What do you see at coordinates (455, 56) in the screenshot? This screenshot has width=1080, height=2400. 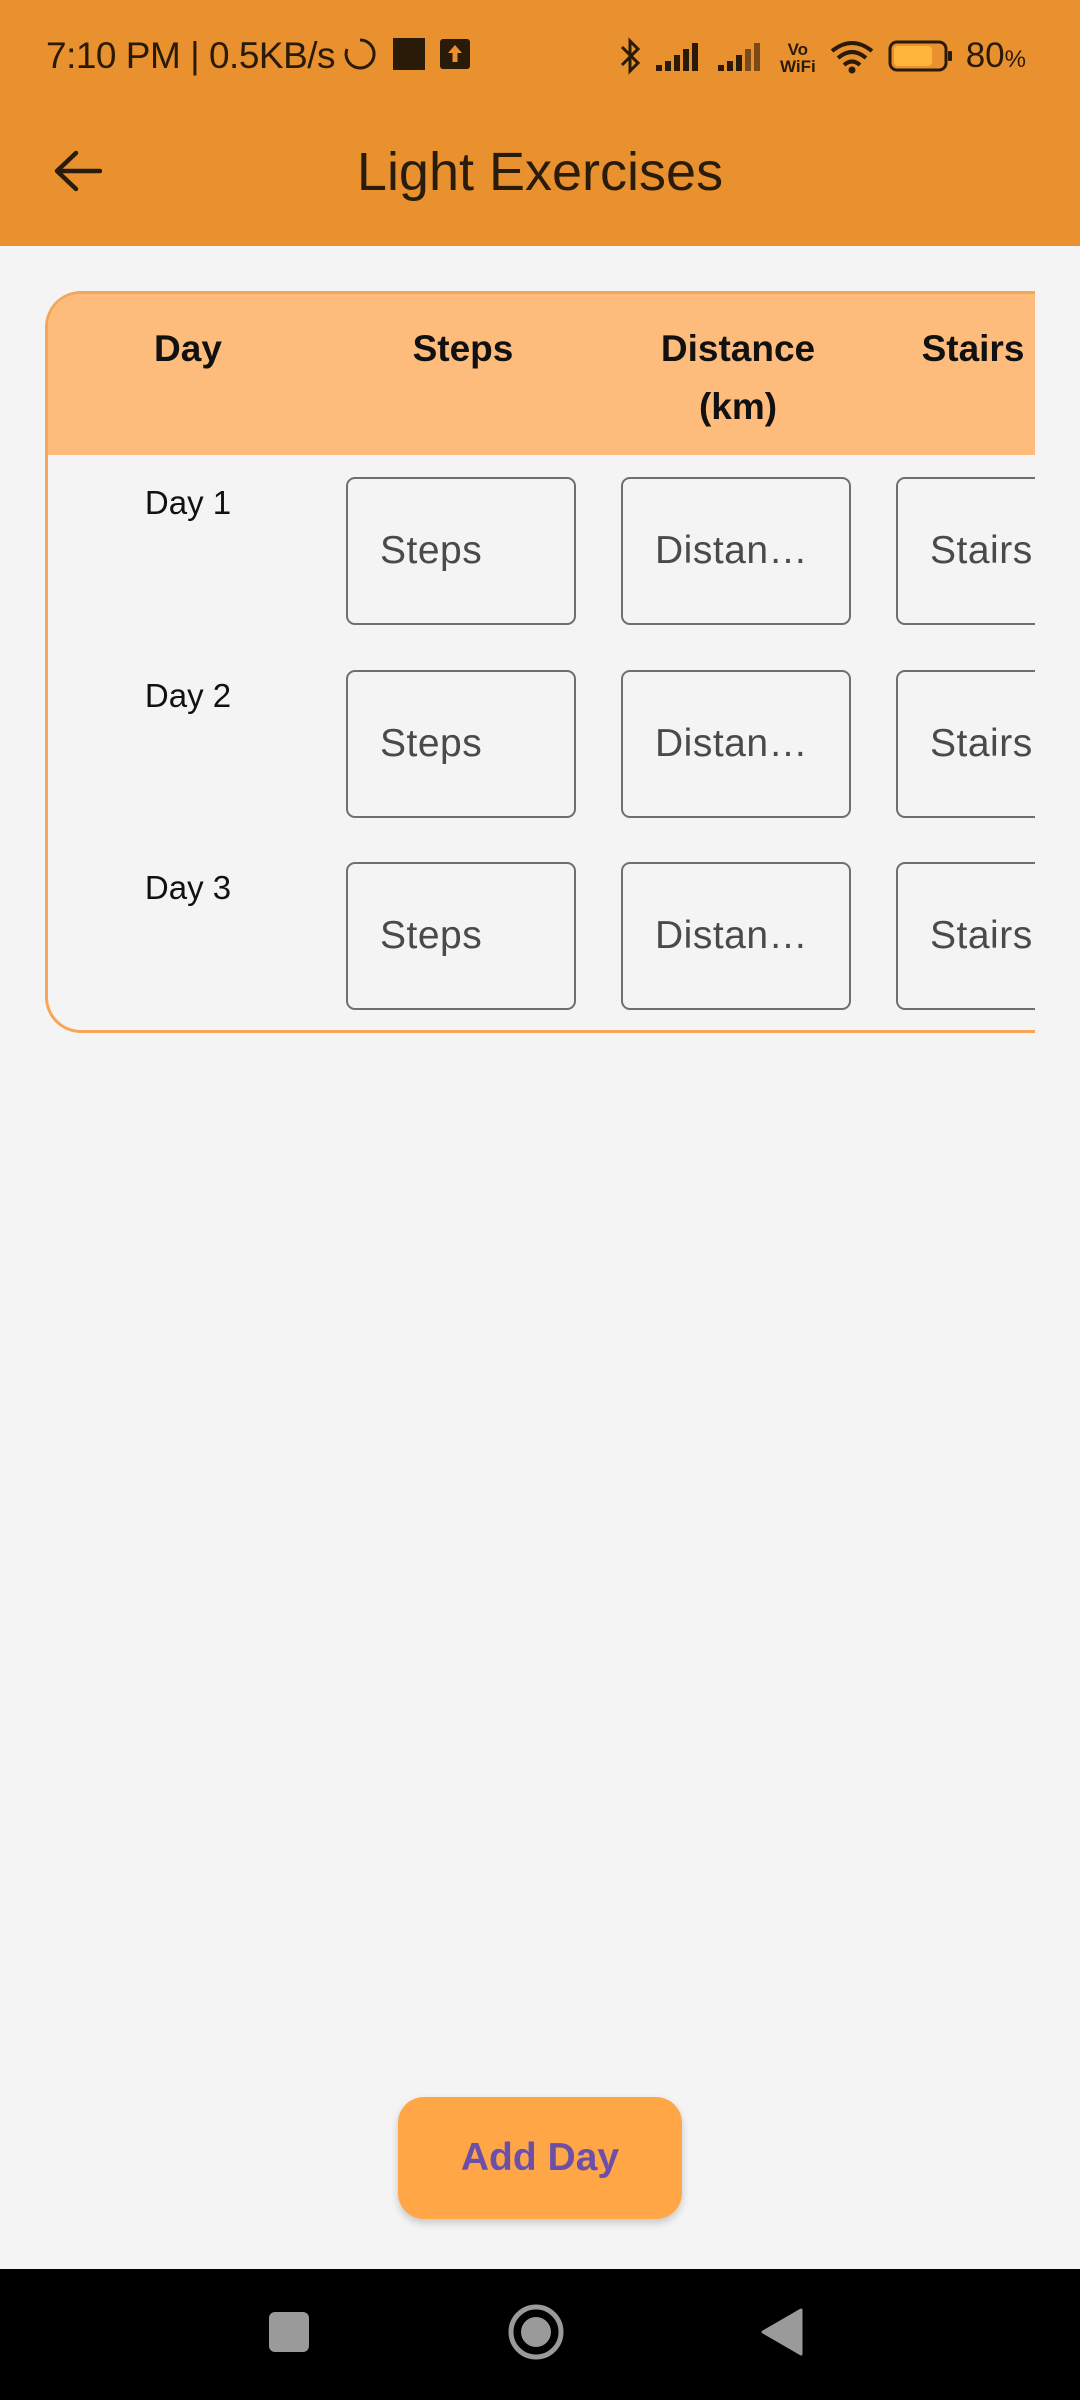 I see `upload-icon` at bounding box center [455, 56].